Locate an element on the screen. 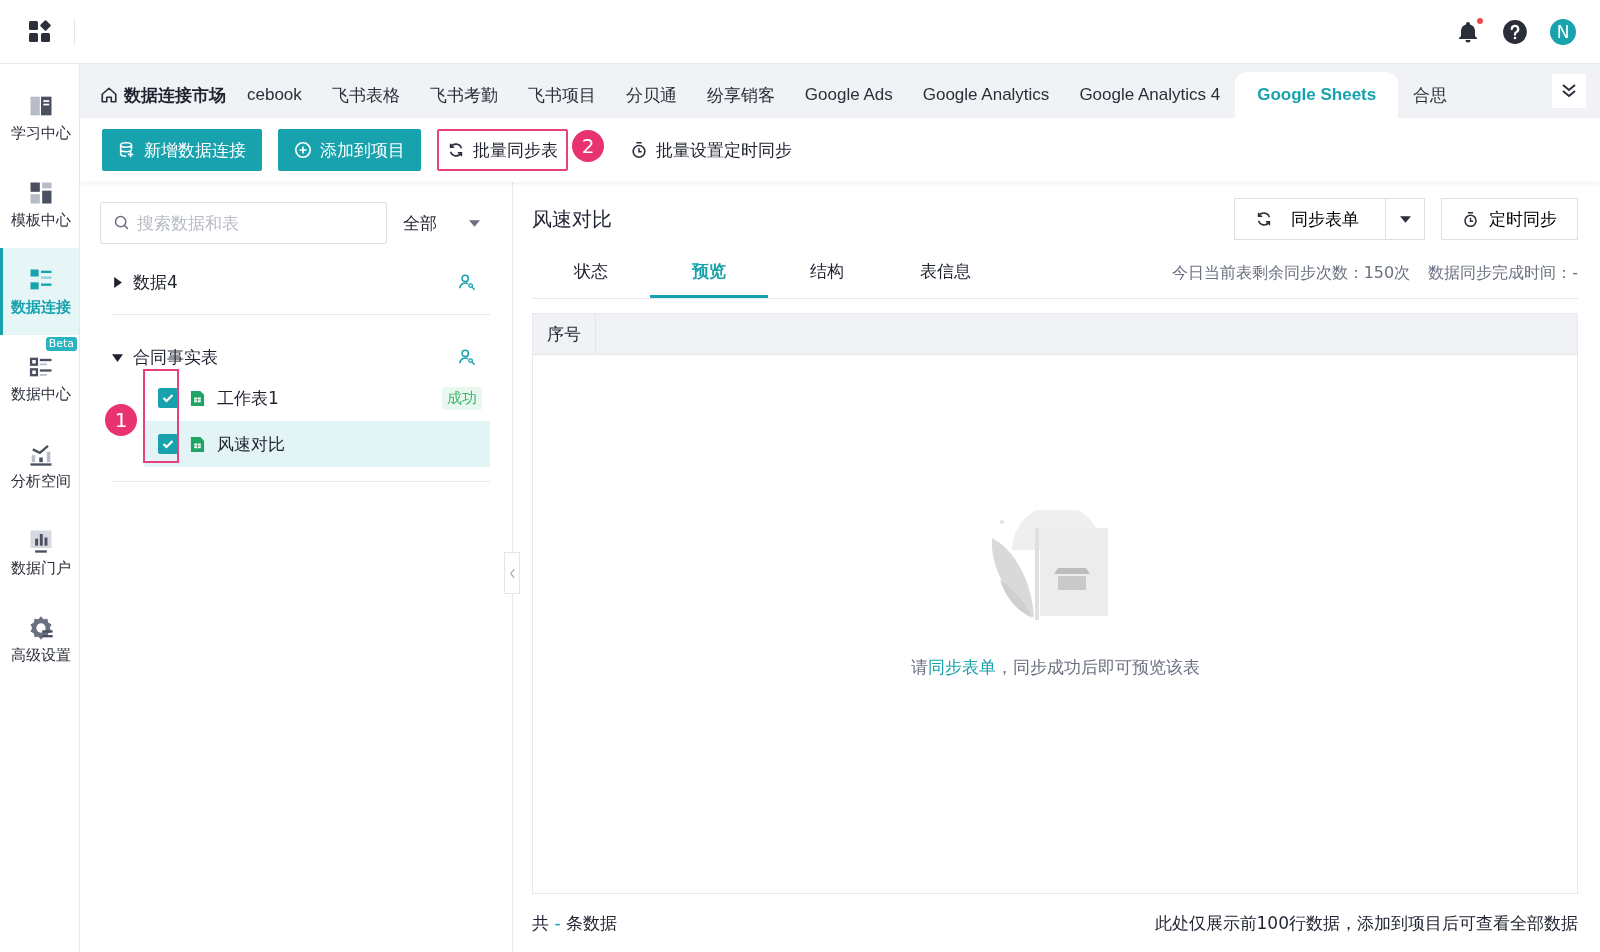 Image resolution: width=1600 pixels, height=952 pixels. source-tab: Google Analytics is located at coordinates (986, 95).